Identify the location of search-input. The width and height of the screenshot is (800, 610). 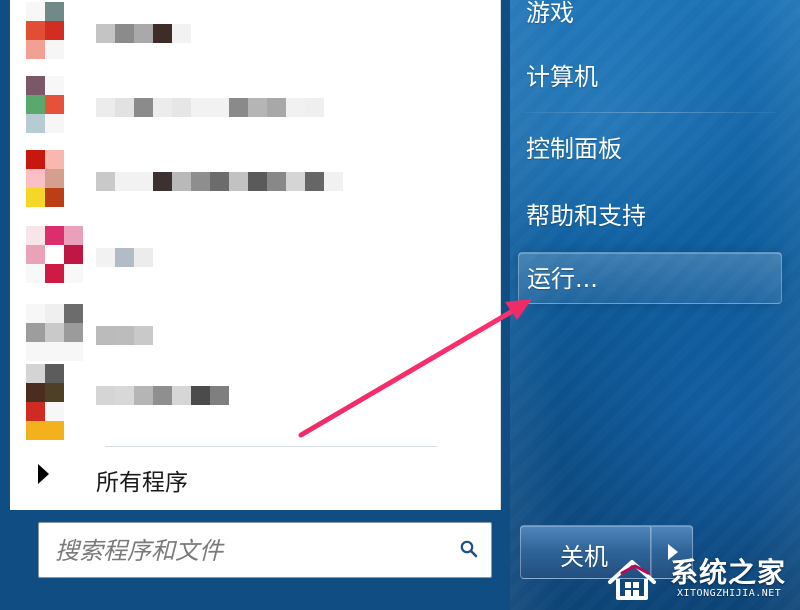
(250, 551).